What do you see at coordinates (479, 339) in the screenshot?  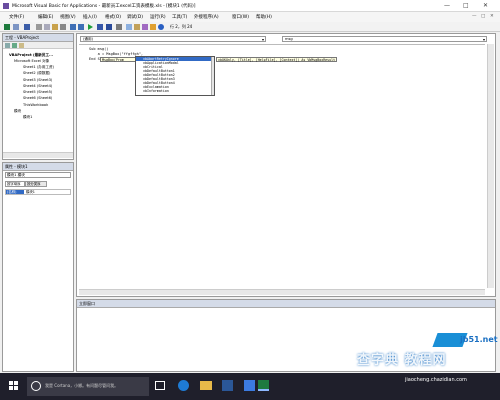 I see `watermark-site2: jb51.net` at bounding box center [479, 339].